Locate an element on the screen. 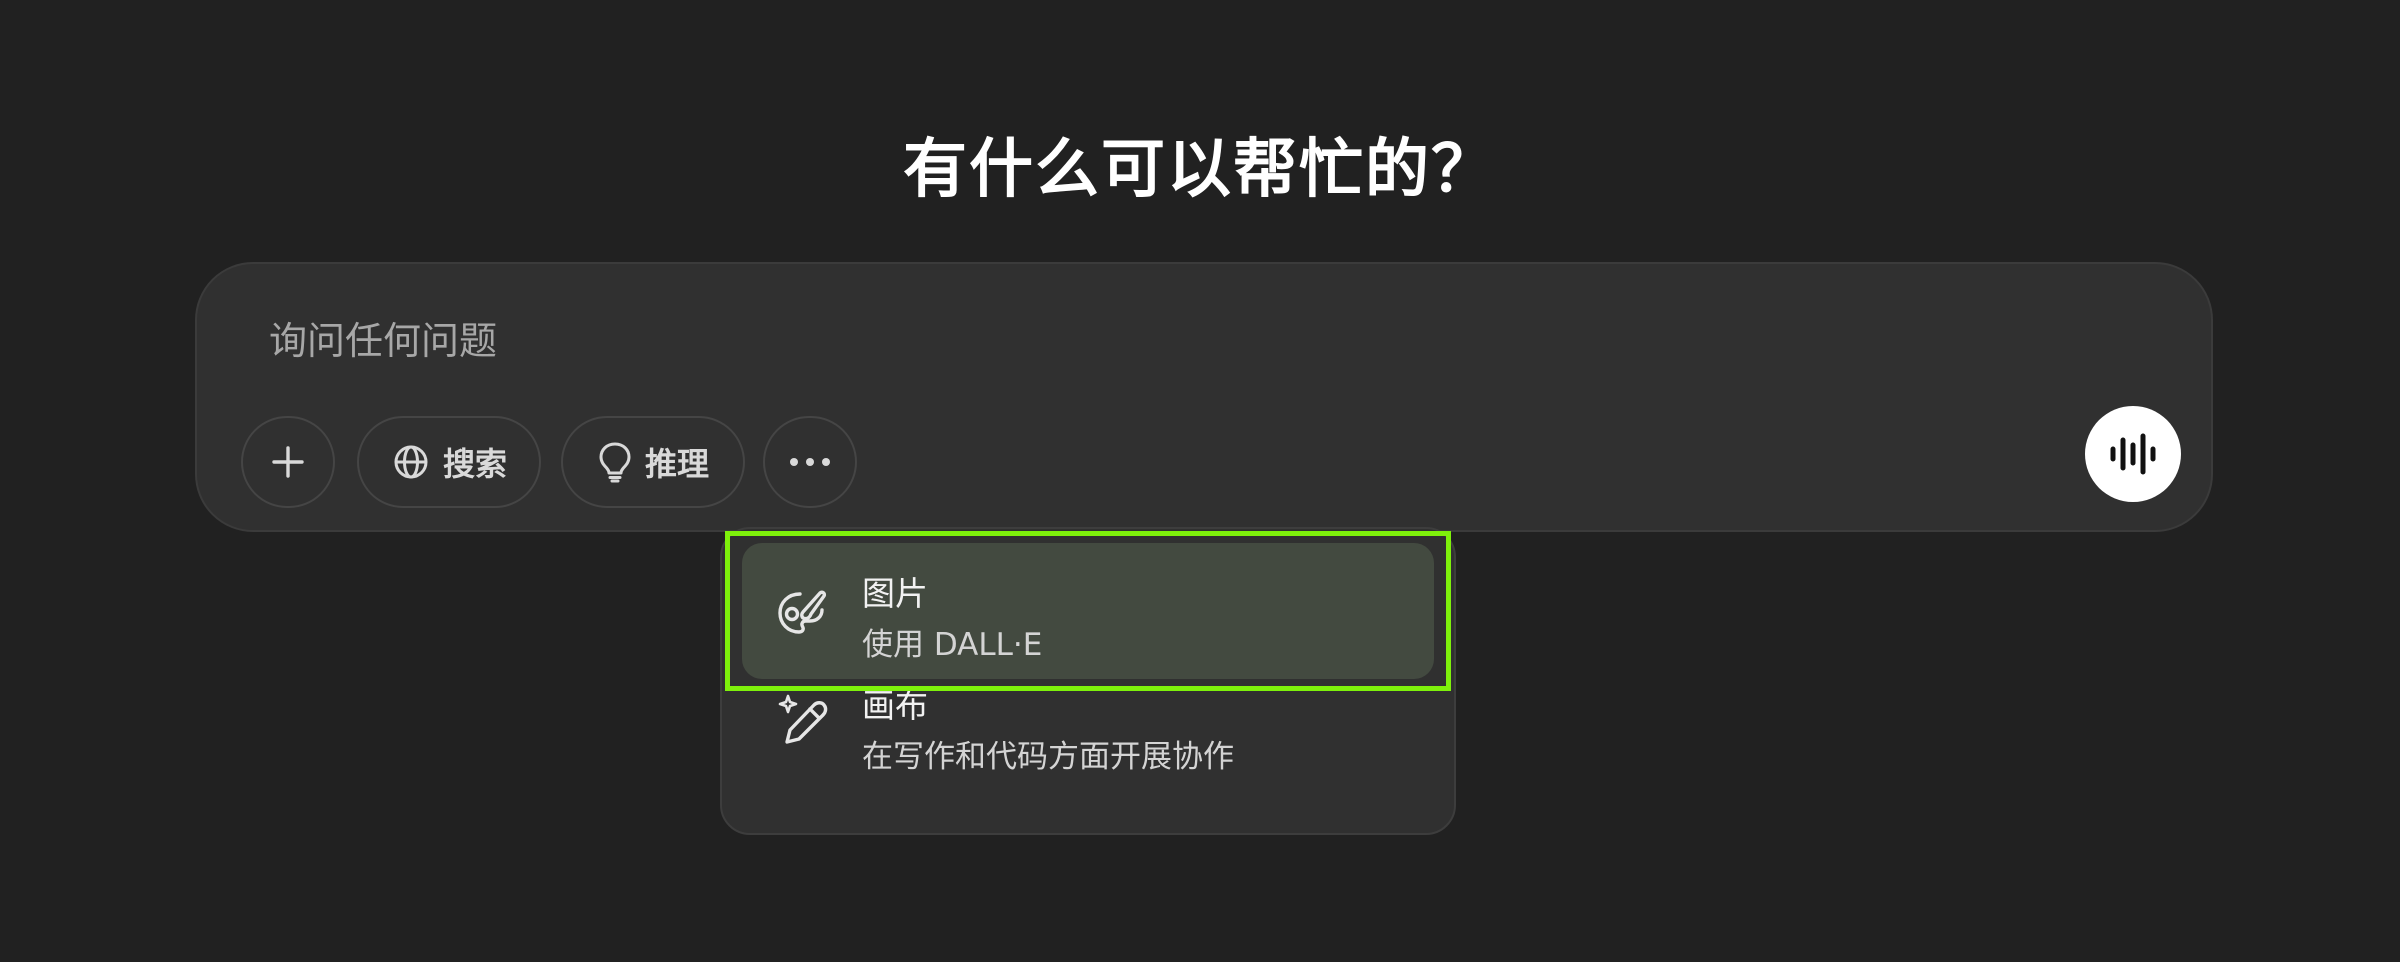  reason-button: 推理 is located at coordinates (653, 462).